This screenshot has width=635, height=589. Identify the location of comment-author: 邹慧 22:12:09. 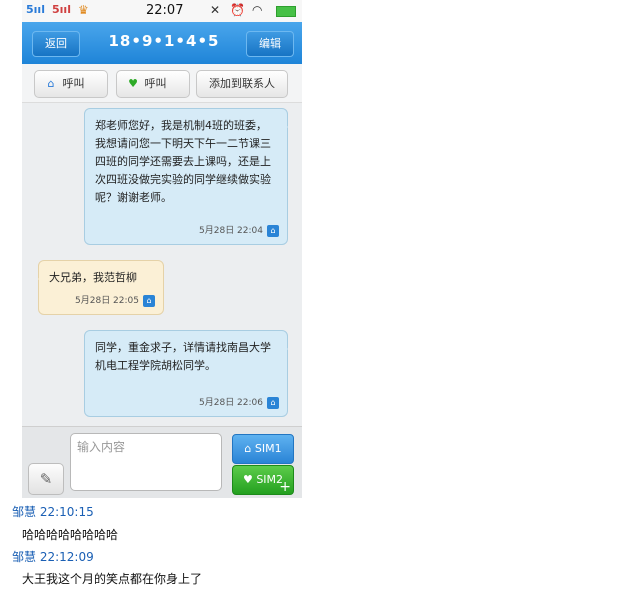
(53, 557).